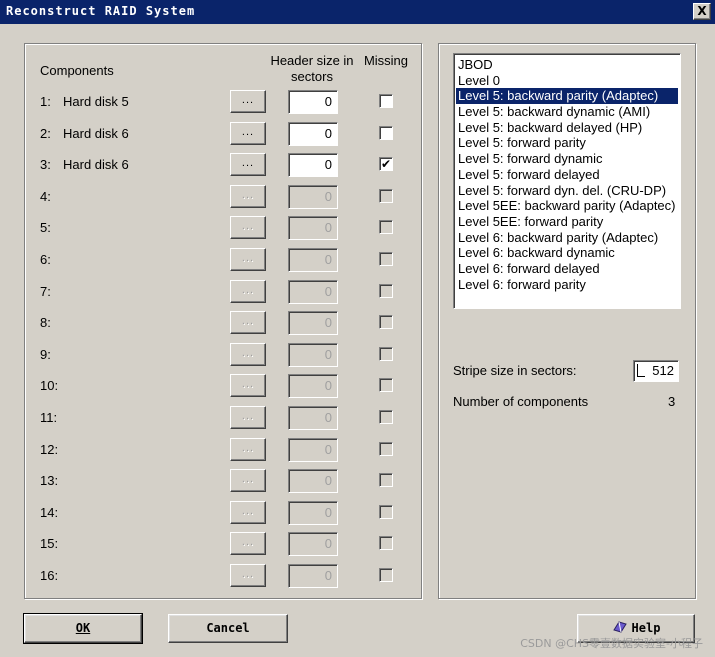 The image size is (715, 657). What do you see at coordinates (515, 370) in the screenshot?
I see `stripe-size-label: Stripe size in sectors:` at bounding box center [515, 370].